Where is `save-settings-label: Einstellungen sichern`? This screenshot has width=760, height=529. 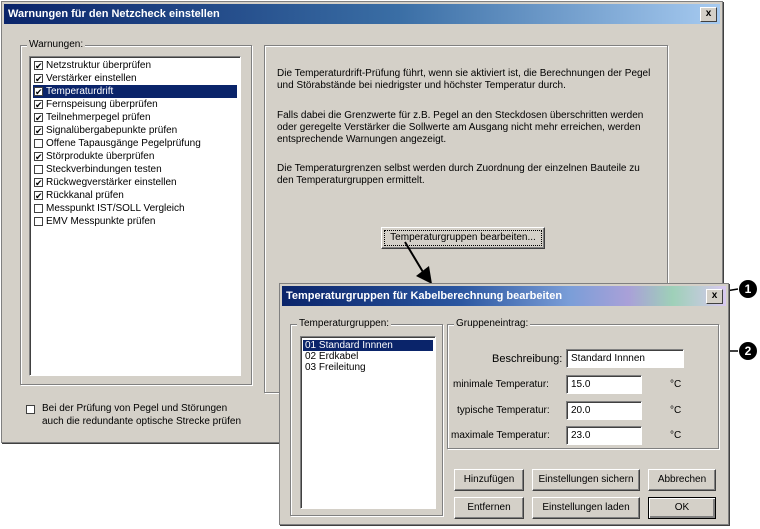
save-settings-label: Einstellungen sichern is located at coordinates (586, 479).